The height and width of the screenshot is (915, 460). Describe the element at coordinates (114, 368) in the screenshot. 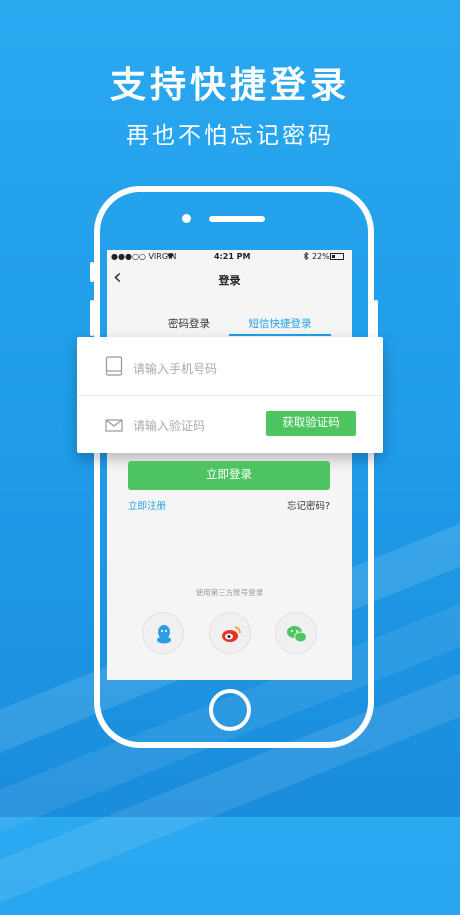

I see `phone-icon` at that location.